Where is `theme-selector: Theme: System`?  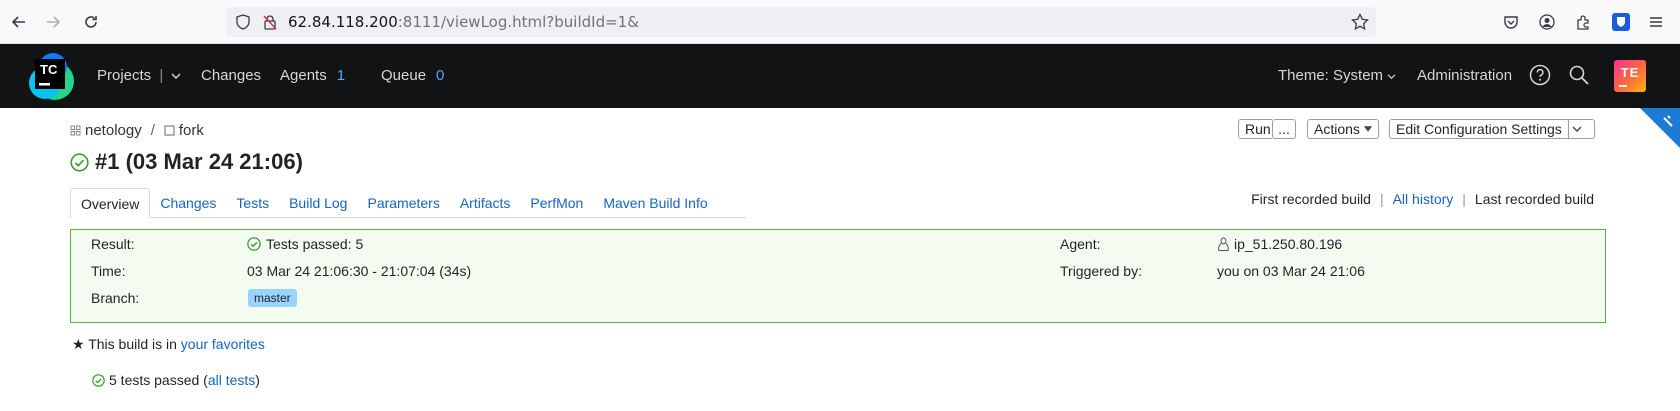 theme-selector: Theme: System is located at coordinates (1337, 75).